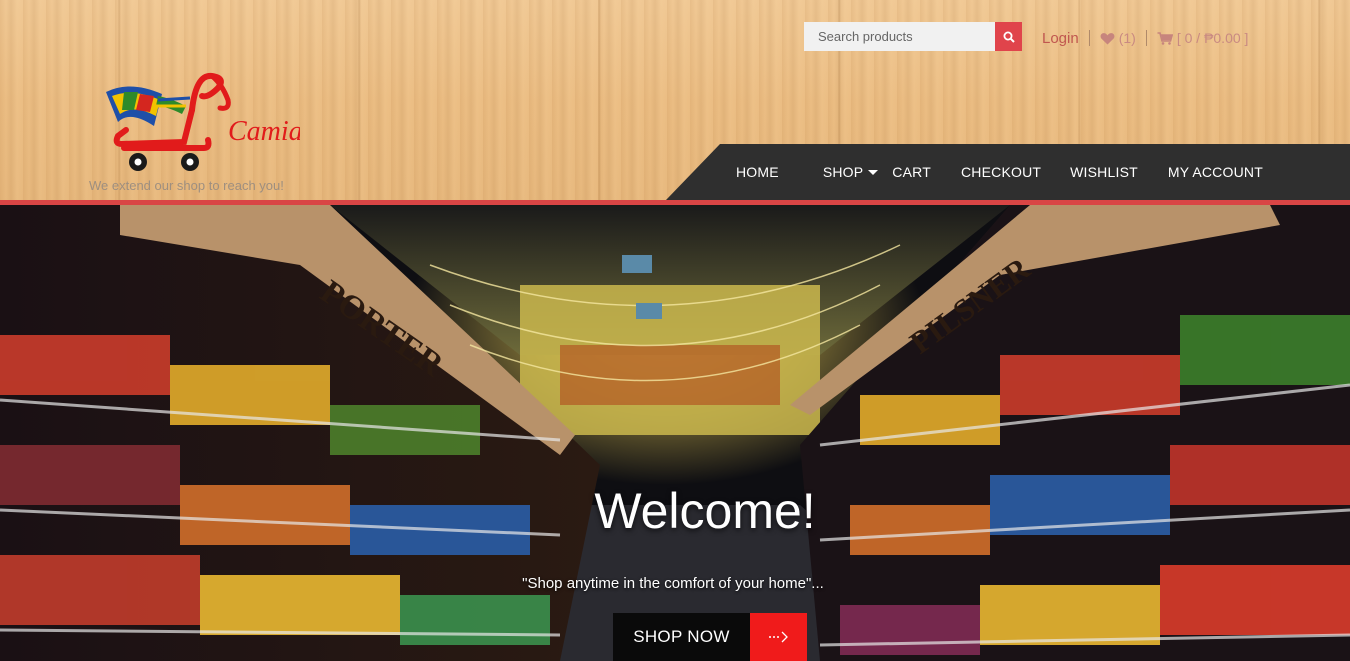  I want to click on nav-item-cart: CART, so click(911, 172).